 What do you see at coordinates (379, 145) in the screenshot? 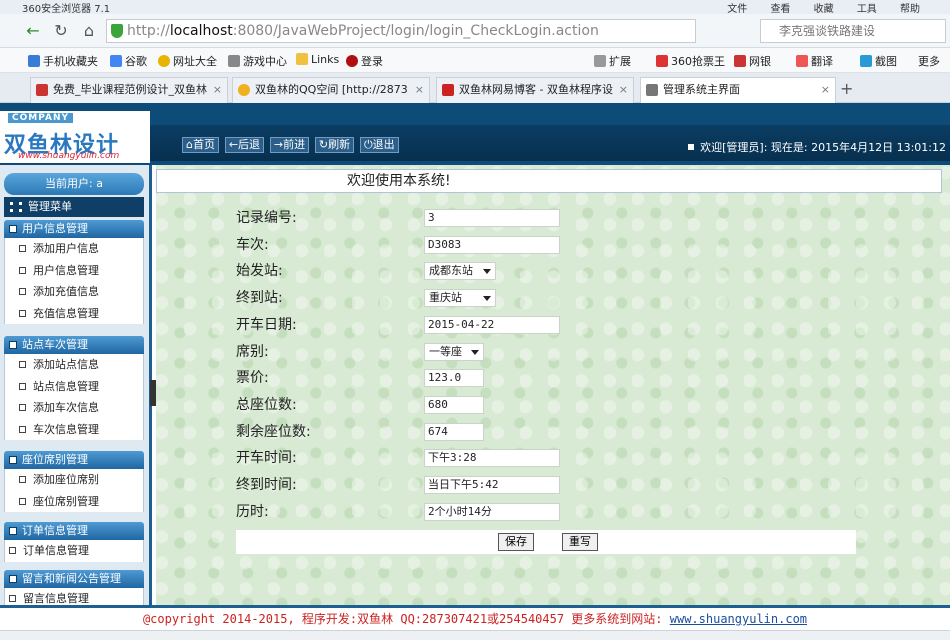
I see `logout-button: ⏻退出` at bounding box center [379, 145].